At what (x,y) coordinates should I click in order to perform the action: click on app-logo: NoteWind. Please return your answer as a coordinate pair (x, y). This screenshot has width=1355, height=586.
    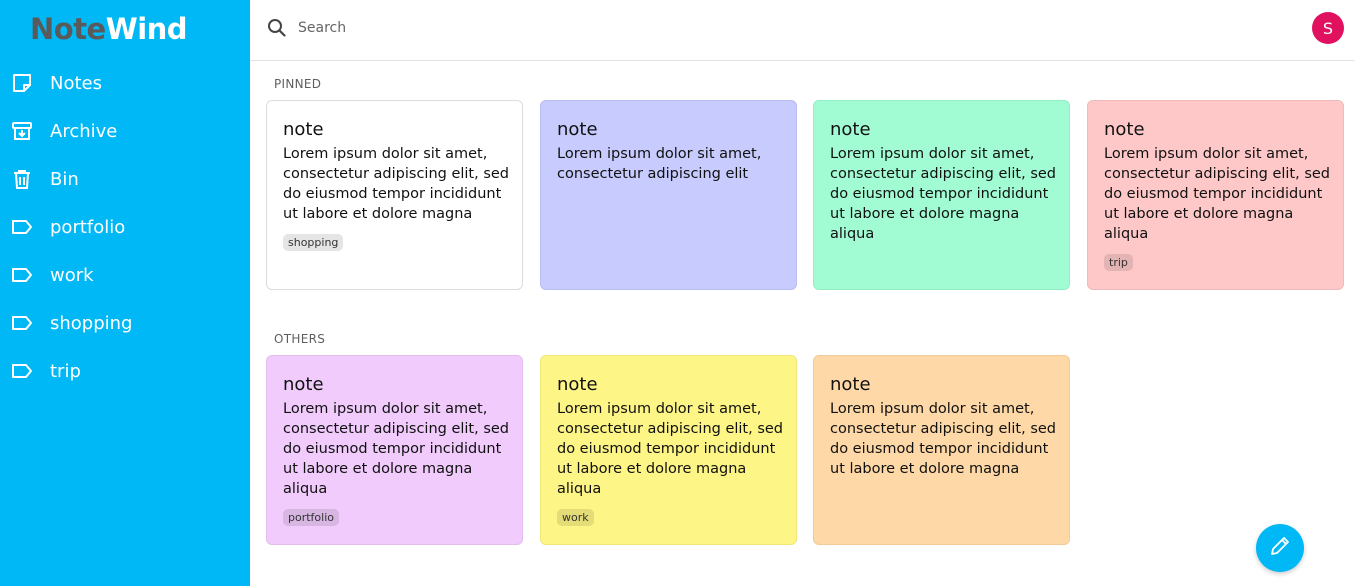
    Looking at the image, I should click on (109, 29).